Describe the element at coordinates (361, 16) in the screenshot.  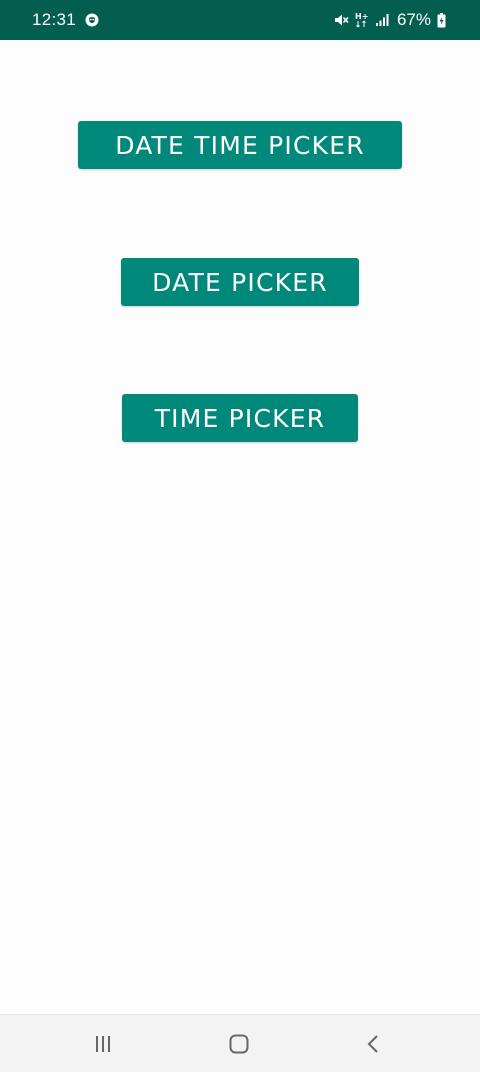
I see `svg-text: H+` at that location.